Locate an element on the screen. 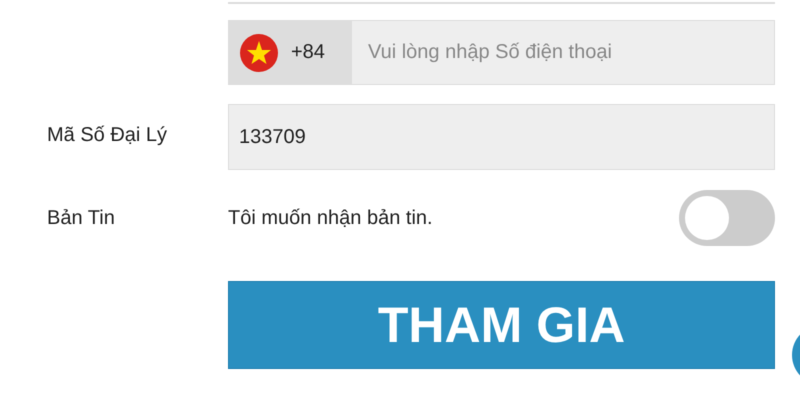 The image size is (800, 400). phone-number-field: Vui lòng nhập Số điện thoại is located at coordinates (563, 52).